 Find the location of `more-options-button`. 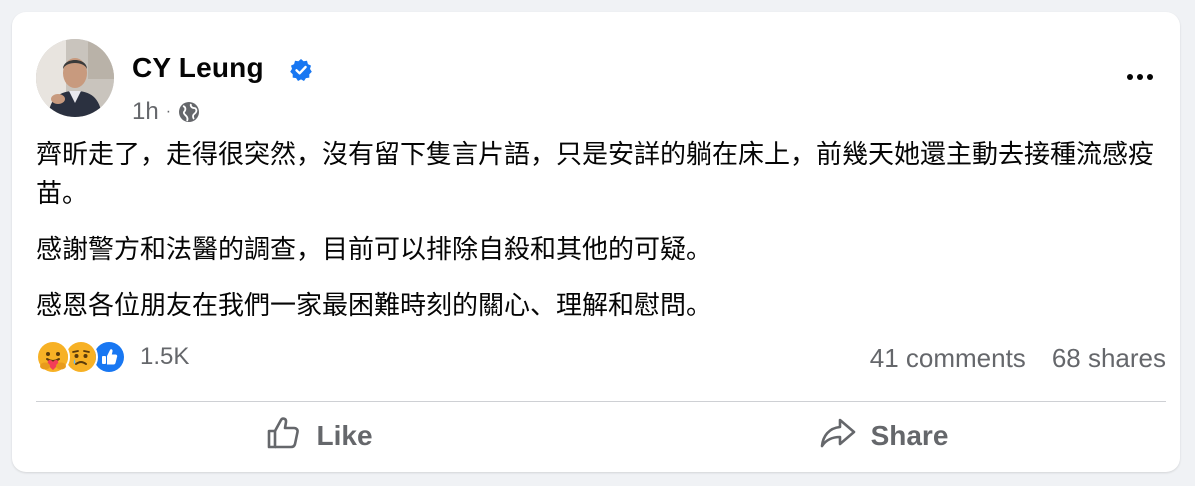

more-options-button is located at coordinates (1140, 77).